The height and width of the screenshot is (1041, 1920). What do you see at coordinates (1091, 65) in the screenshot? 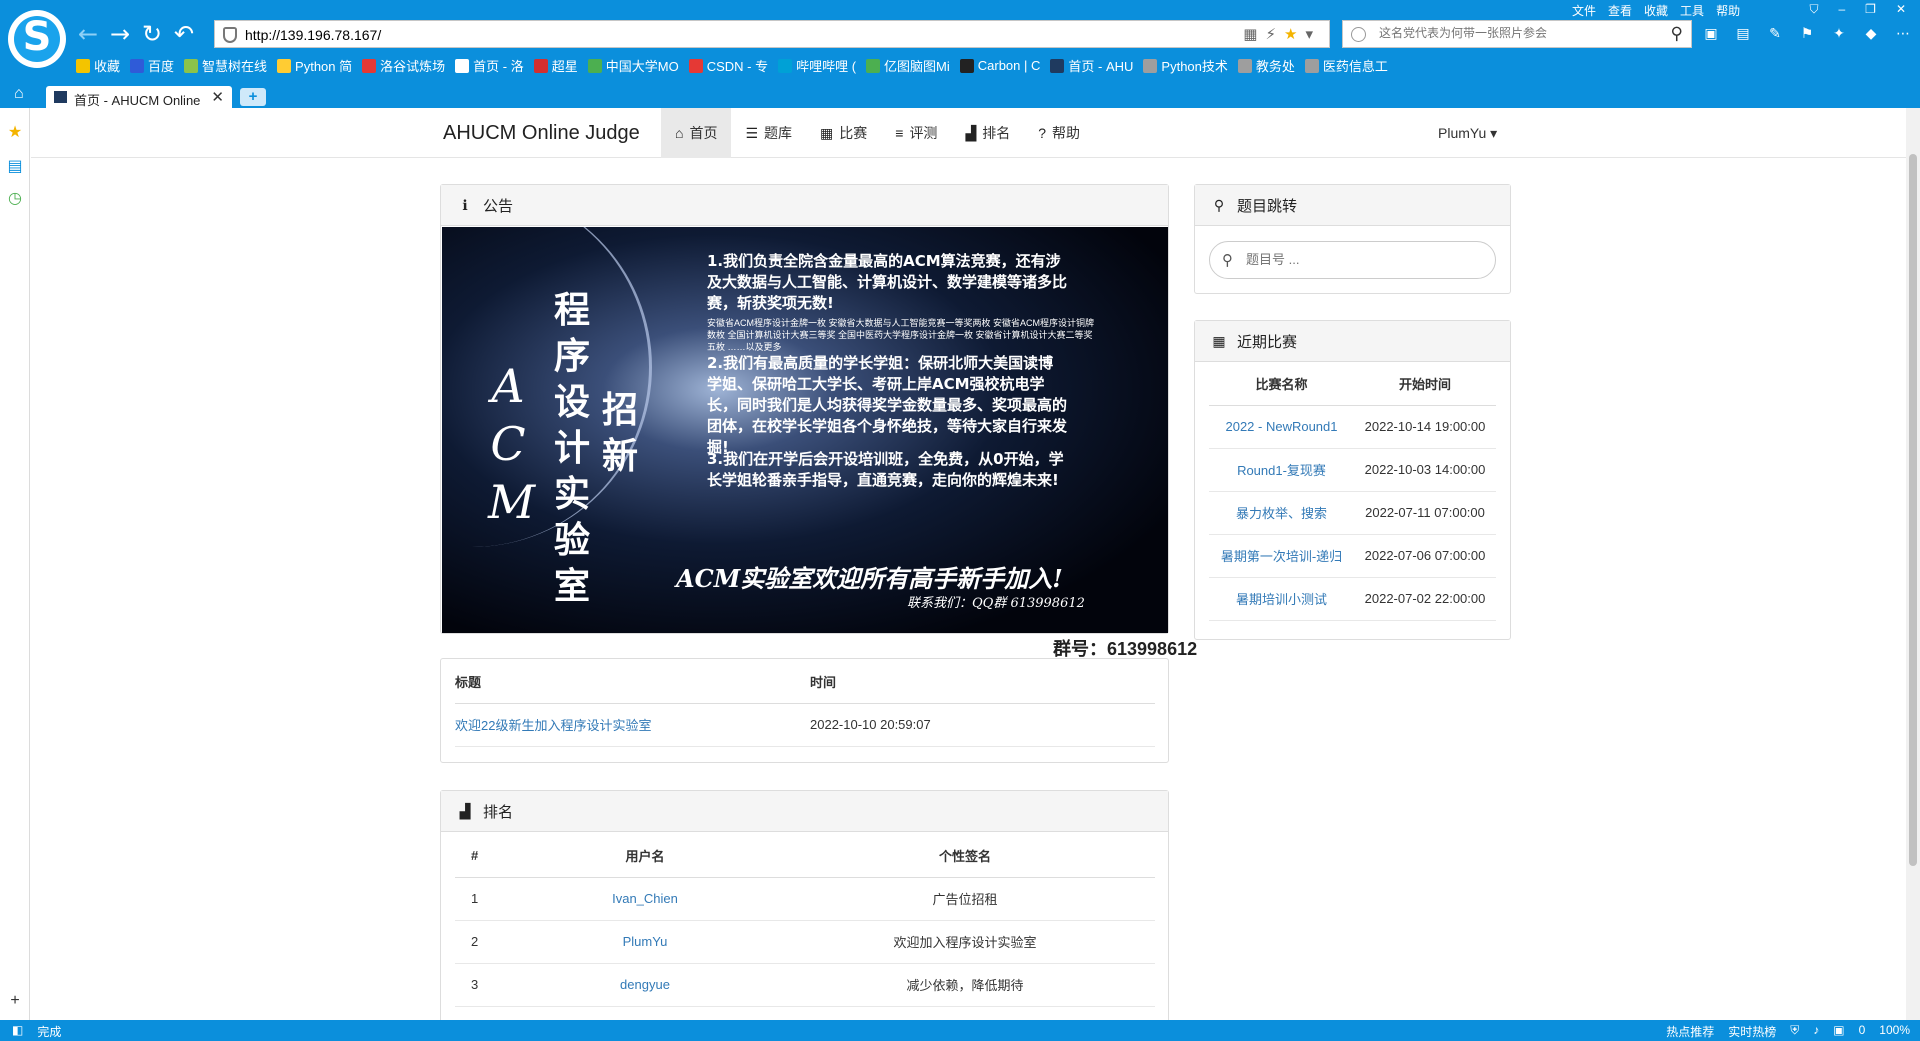
I see `bookmark-item: 首页 - AHU` at bounding box center [1091, 65].